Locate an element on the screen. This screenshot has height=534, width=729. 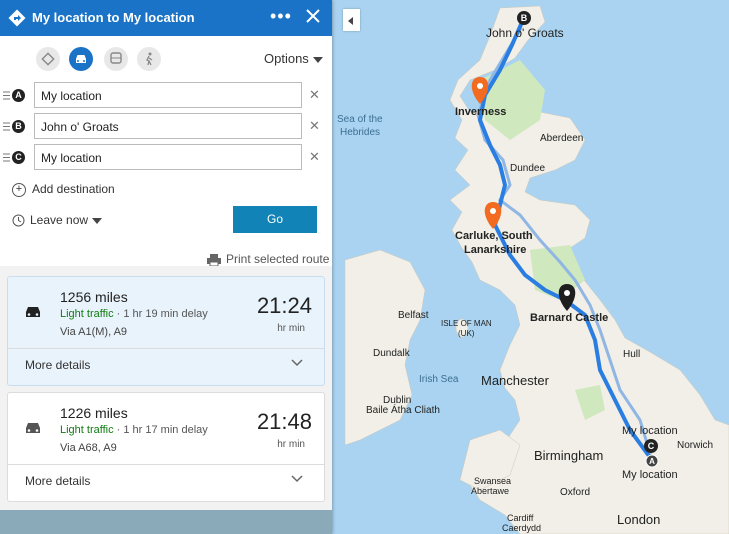
label-carluke-1: Carluke, South is located at coordinates (494, 236).